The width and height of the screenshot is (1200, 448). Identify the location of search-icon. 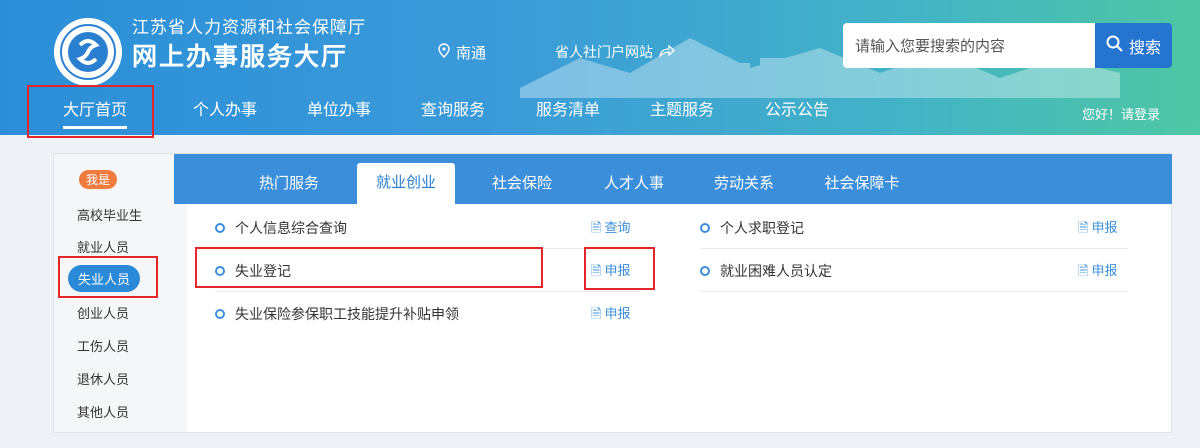
(1114, 45).